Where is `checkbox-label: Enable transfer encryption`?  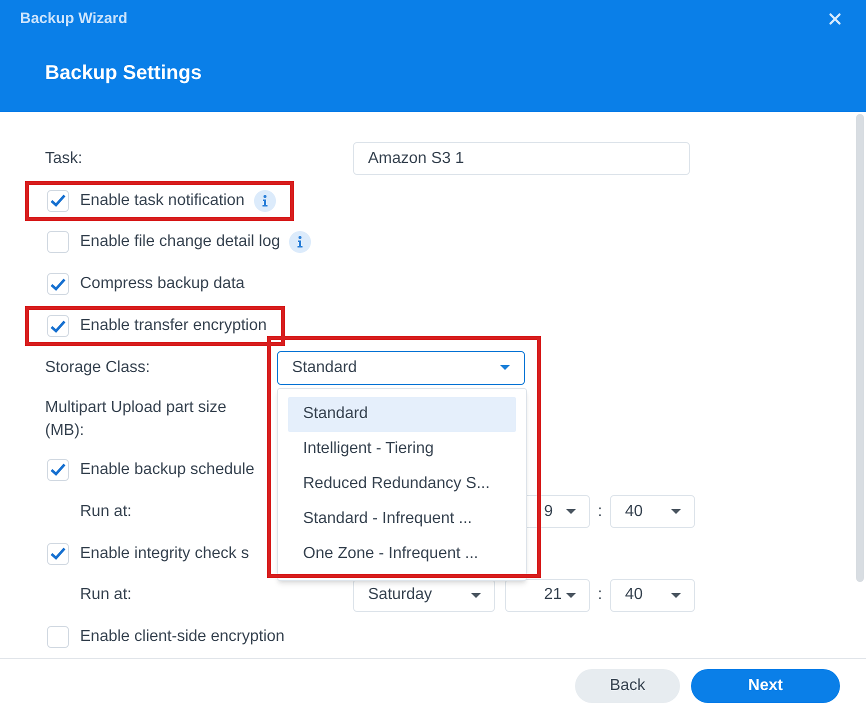
checkbox-label: Enable transfer encryption is located at coordinates (173, 326).